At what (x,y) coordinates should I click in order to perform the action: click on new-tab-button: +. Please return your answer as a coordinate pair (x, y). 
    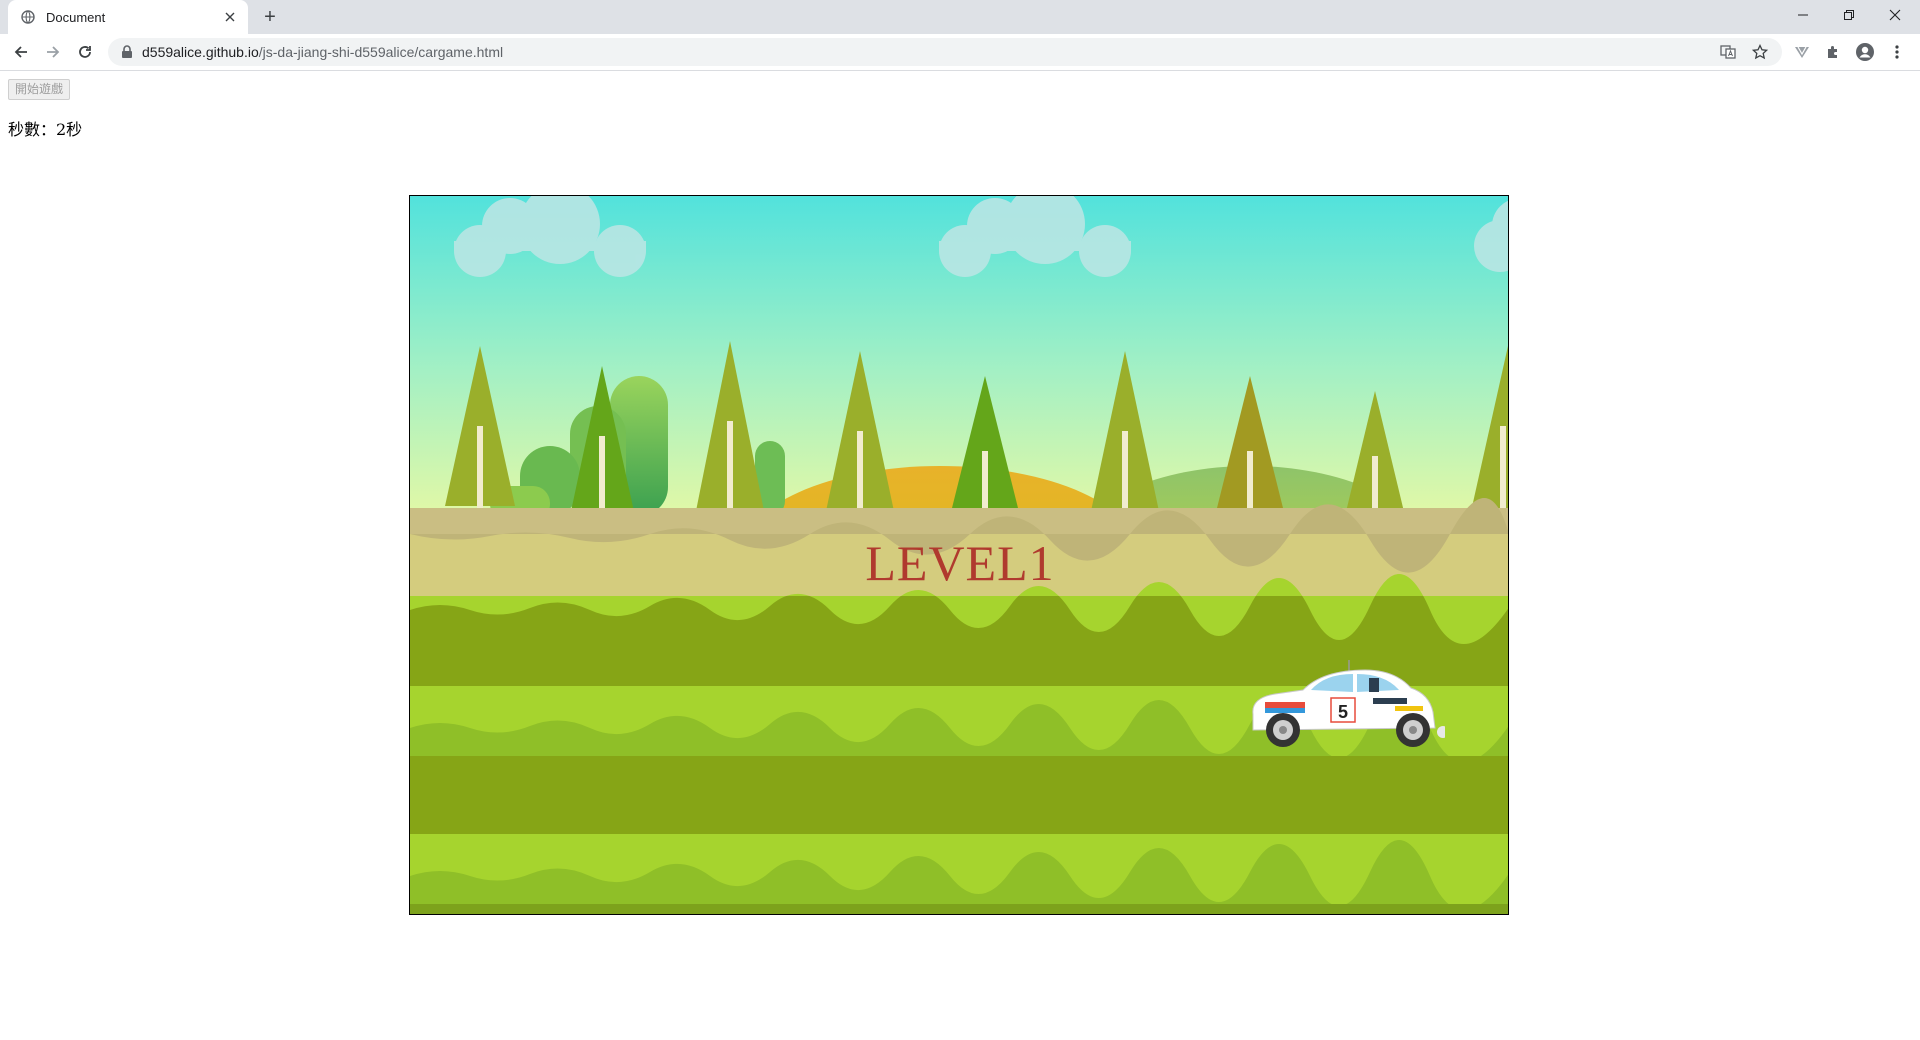
    Looking at the image, I should click on (270, 17).